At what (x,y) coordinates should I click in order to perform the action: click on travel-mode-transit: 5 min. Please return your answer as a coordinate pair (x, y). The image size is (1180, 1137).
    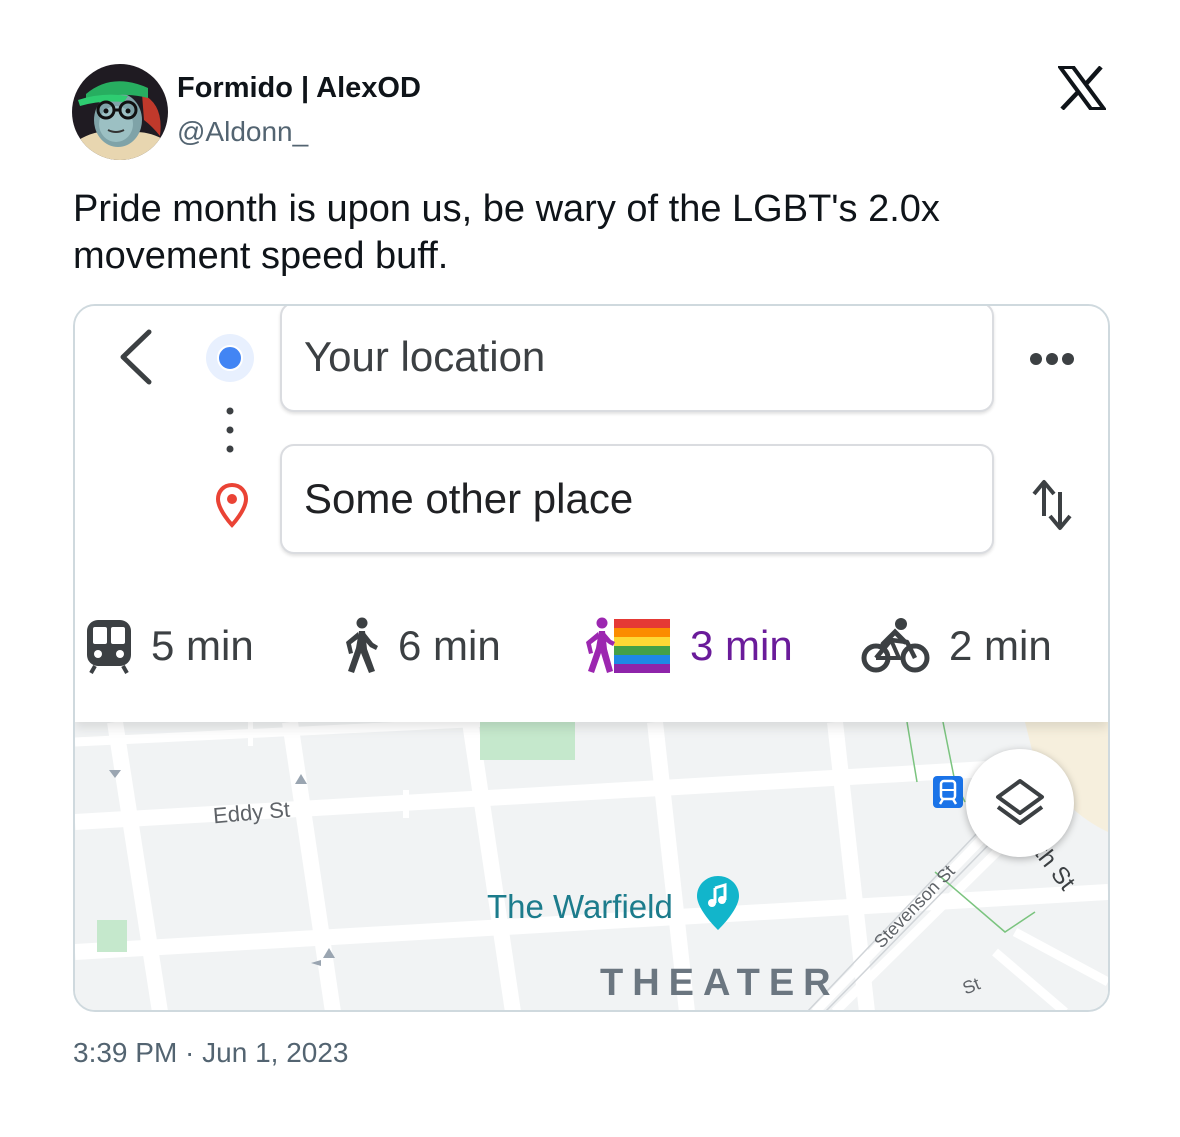
    Looking at the image, I should click on (169, 646).